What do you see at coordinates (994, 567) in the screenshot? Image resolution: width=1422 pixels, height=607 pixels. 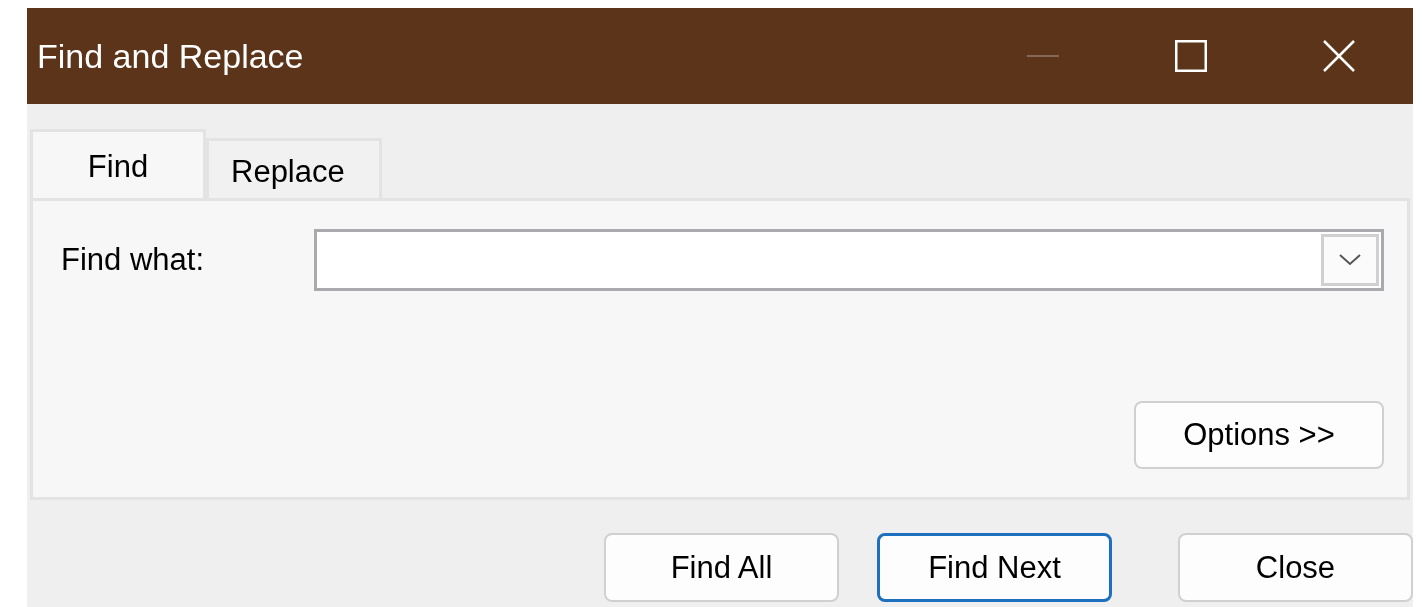 I see `dialog-button: Find Next` at bounding box center [994, 567].